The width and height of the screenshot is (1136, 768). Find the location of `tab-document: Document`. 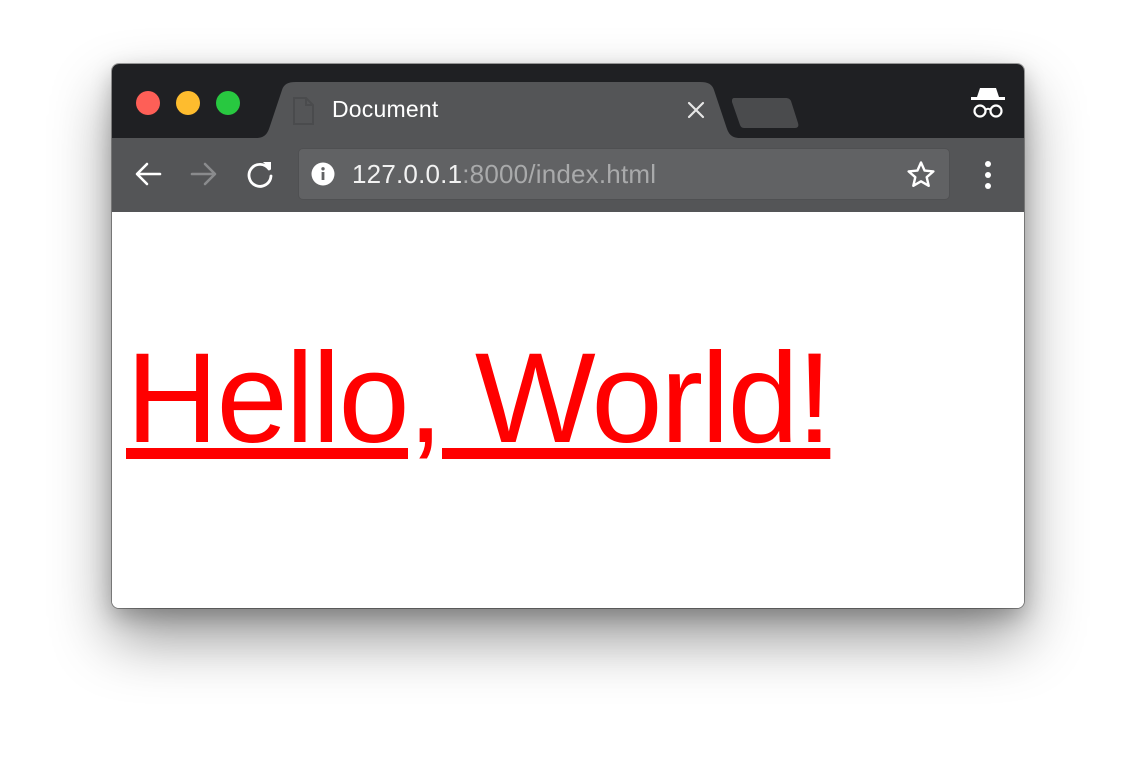

tab-document: Document is located at coordinates (498, 110).